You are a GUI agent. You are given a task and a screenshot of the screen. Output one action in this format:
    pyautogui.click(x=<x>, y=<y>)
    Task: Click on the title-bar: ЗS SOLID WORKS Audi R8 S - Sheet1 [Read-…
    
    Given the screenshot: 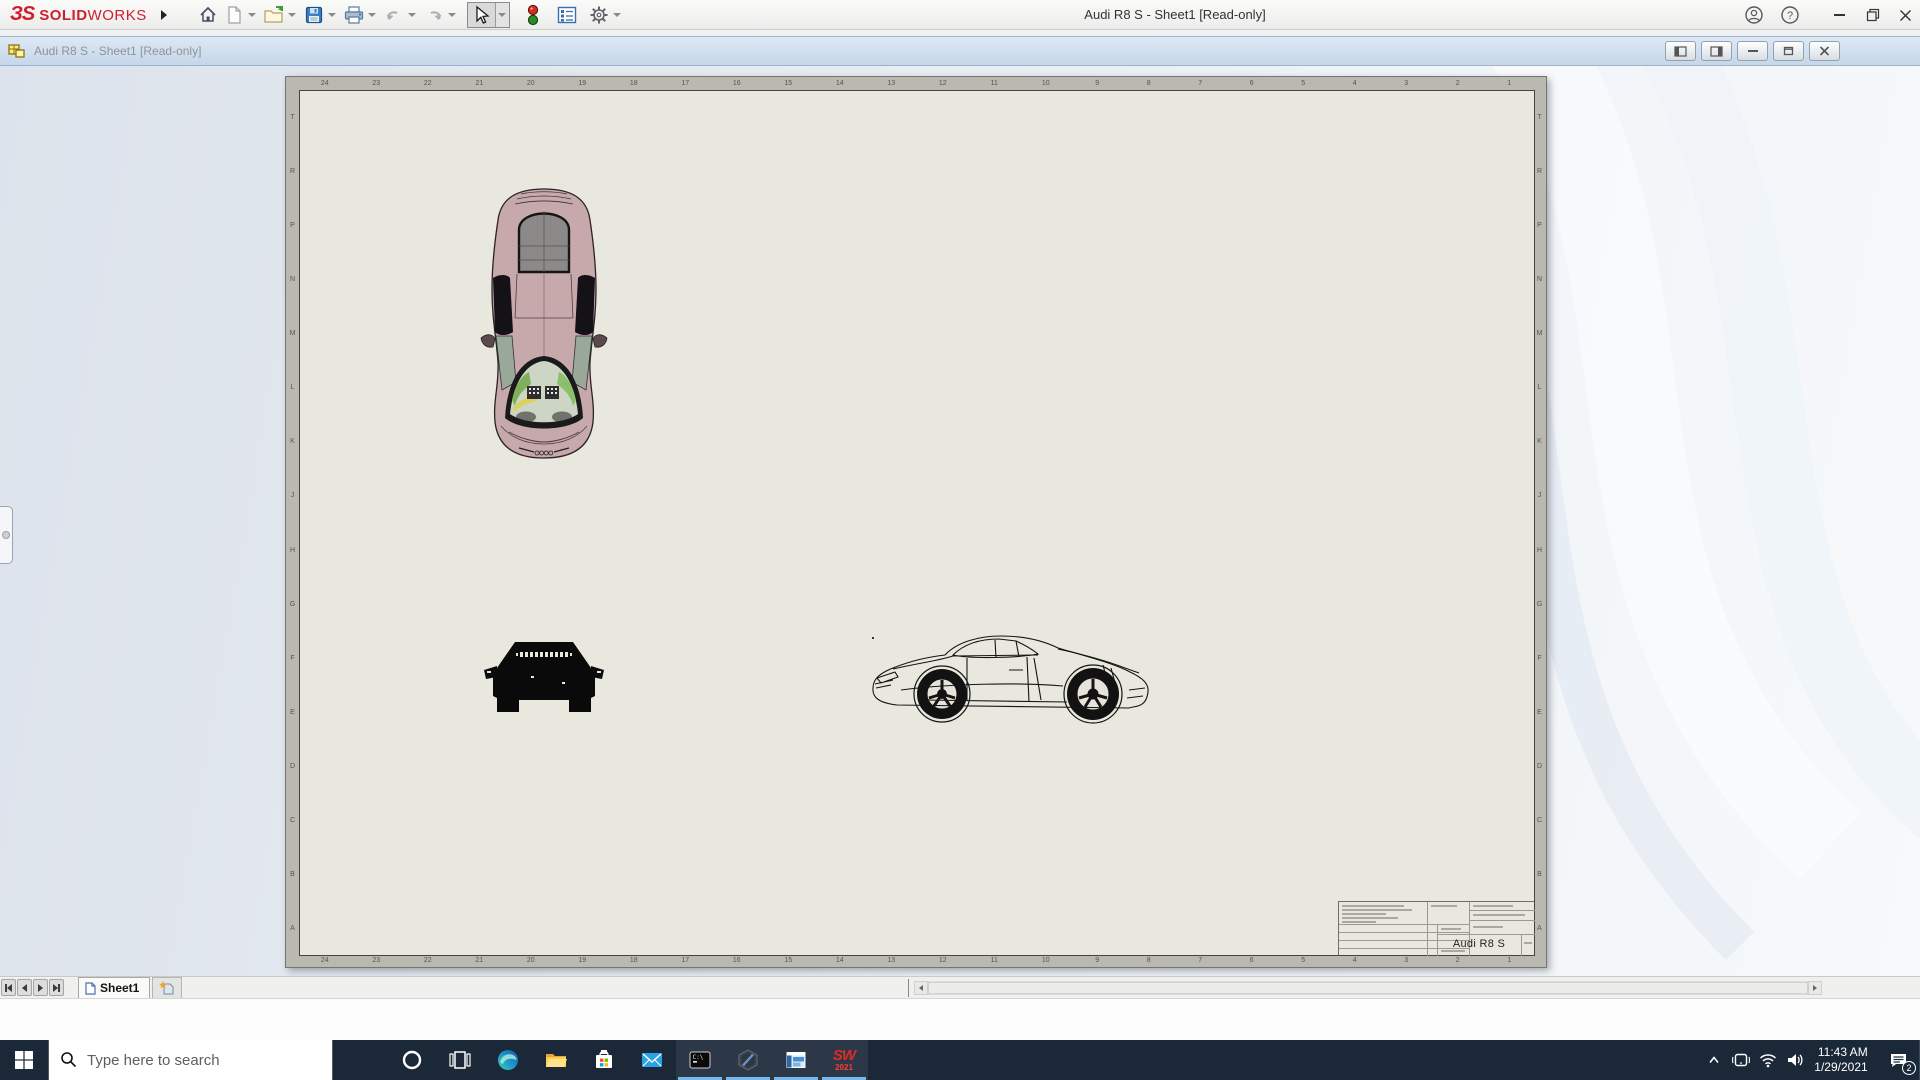 What is the action you would take?
    pyautogui.click(x=960, y=15)
    